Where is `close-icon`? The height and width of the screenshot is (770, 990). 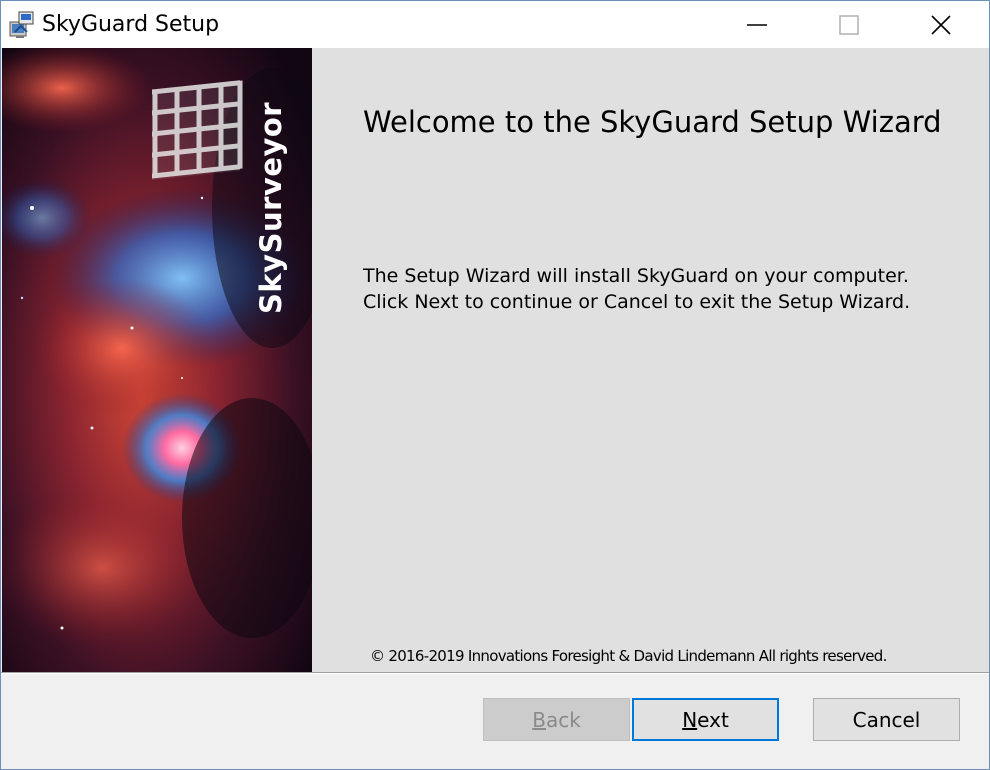
close-icon is located at coordinates (941, 24).